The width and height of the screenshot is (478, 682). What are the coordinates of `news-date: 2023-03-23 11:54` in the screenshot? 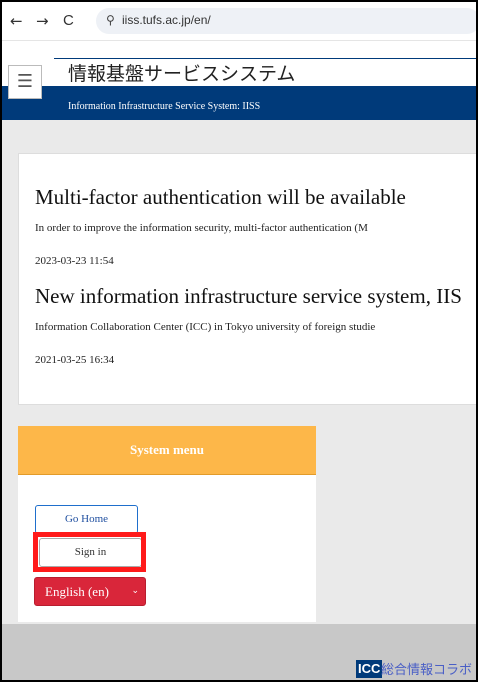 It's located at (74, 261).